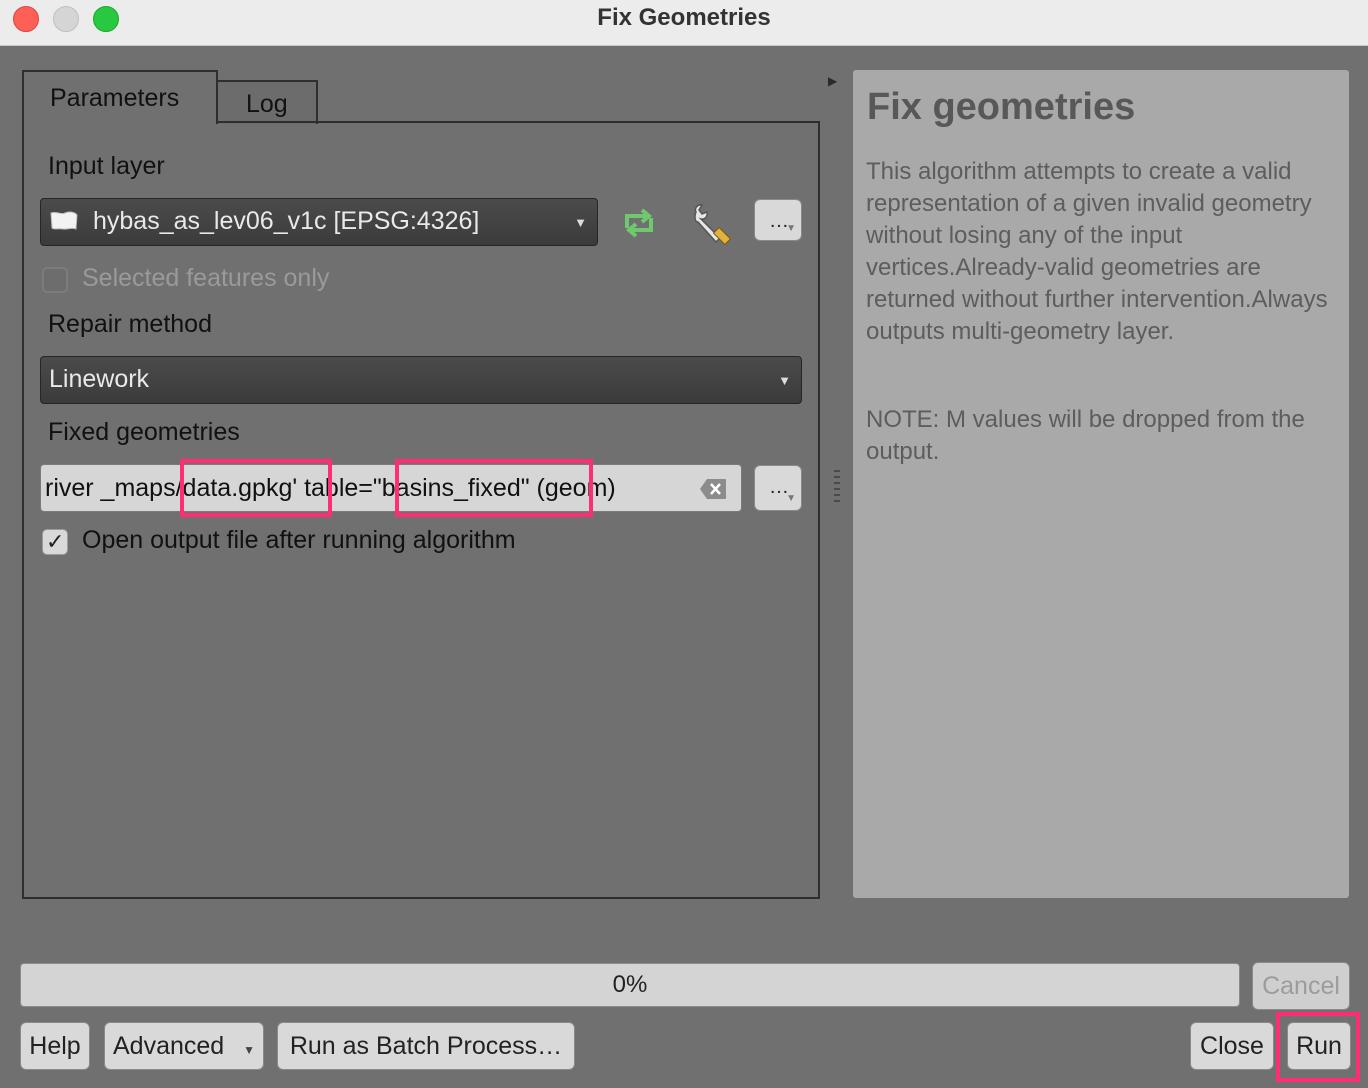 This screenshot has width=1368, height=1088. Describe the element at coordinates (494, 488) in the screenshot. I see `highlight-table-name` at that location.